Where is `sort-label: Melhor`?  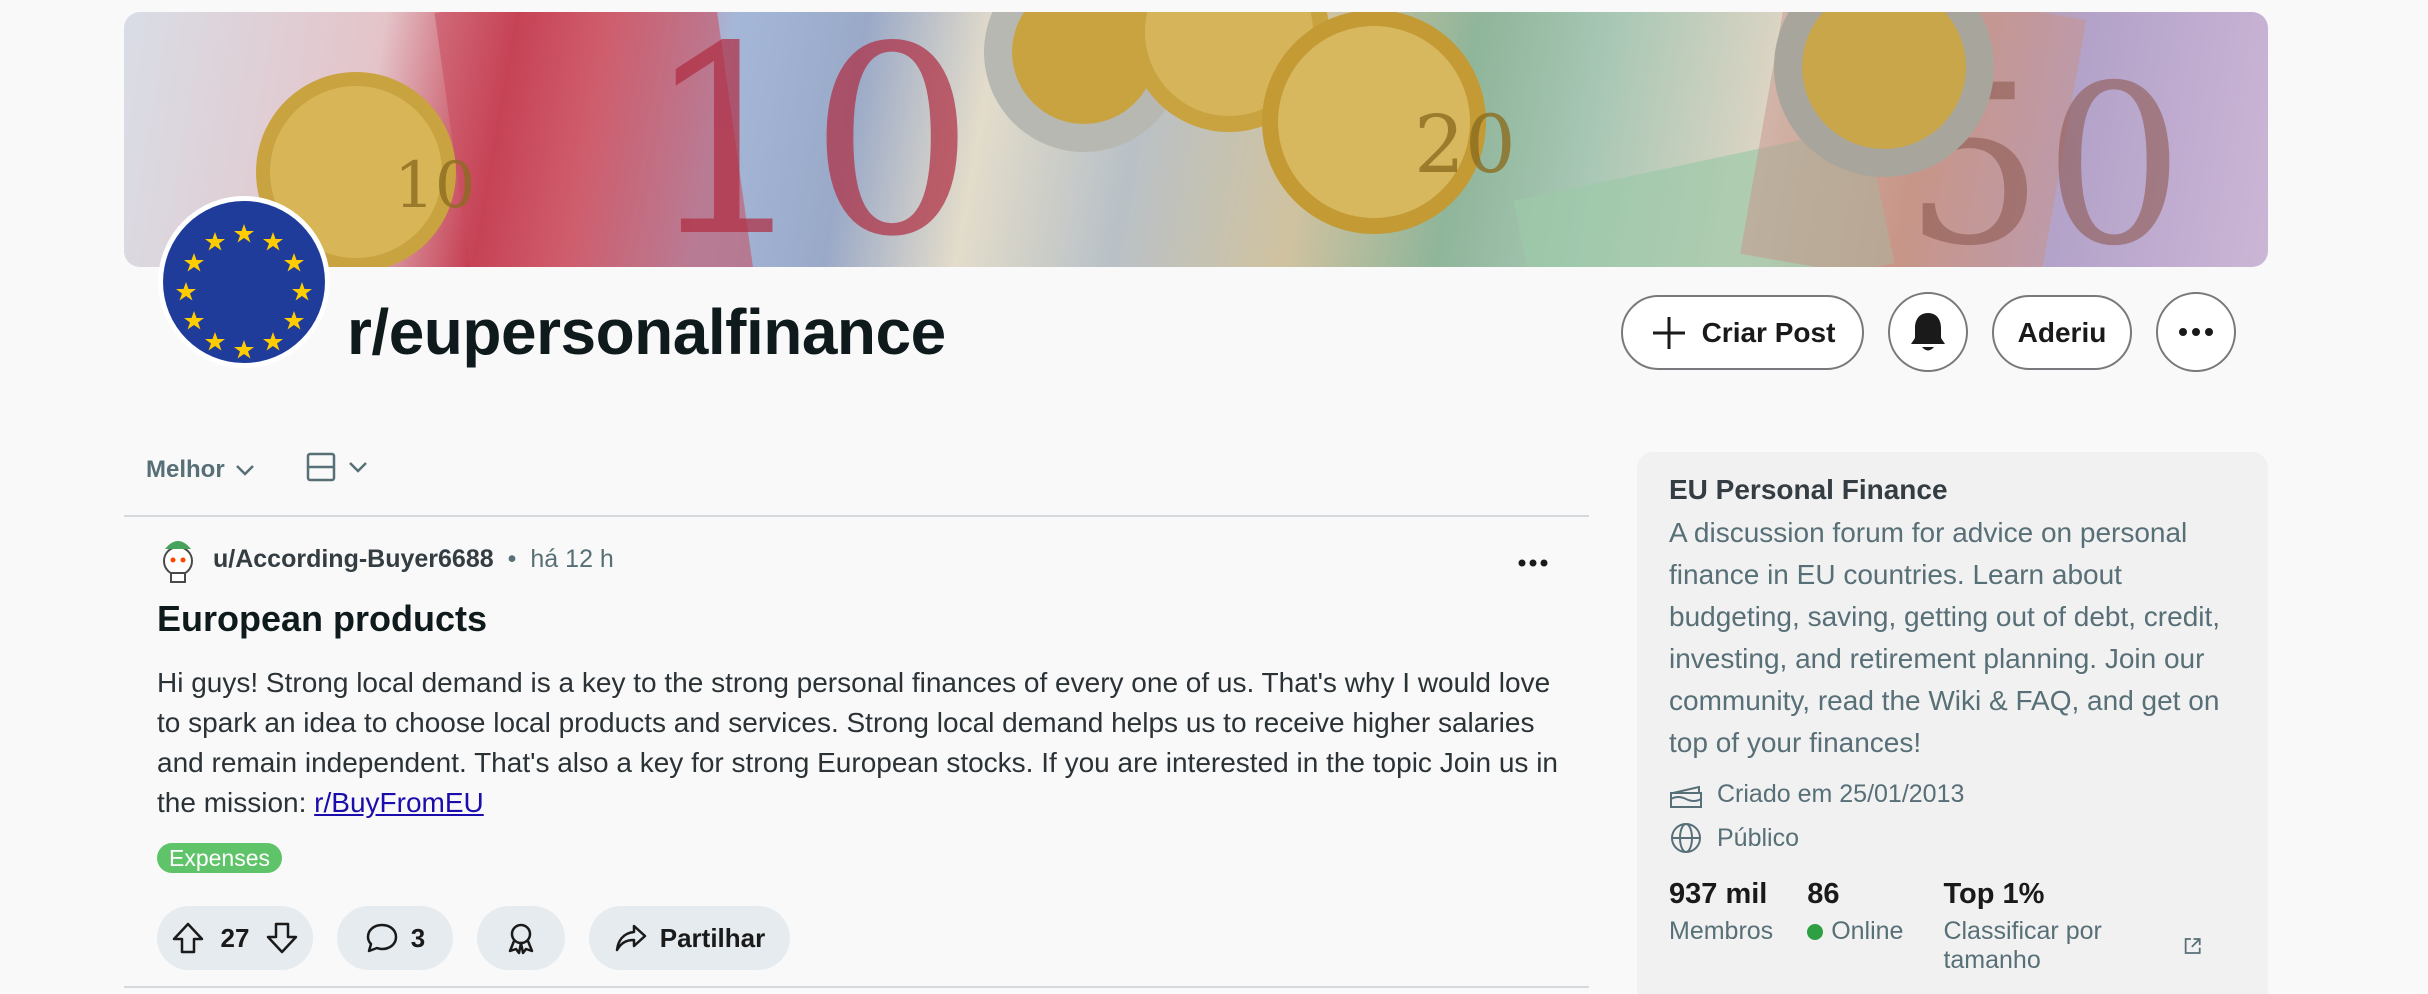 sort-label: Melhor is located at coordinates (185, 469).